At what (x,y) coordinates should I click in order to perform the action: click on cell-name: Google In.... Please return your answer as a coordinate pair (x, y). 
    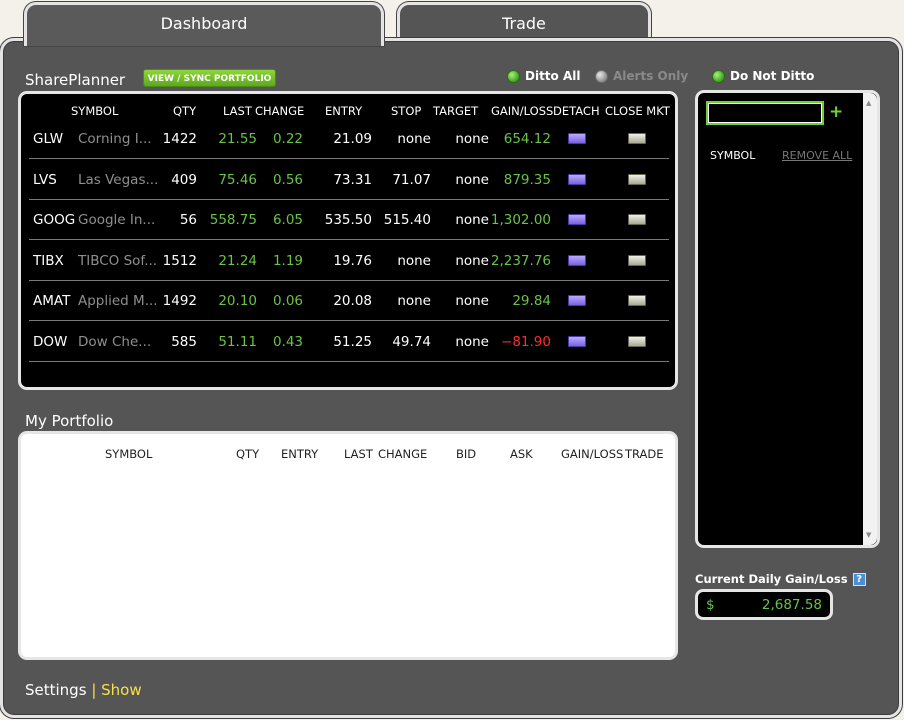
    Looking at the image, I should click on (117, 220).